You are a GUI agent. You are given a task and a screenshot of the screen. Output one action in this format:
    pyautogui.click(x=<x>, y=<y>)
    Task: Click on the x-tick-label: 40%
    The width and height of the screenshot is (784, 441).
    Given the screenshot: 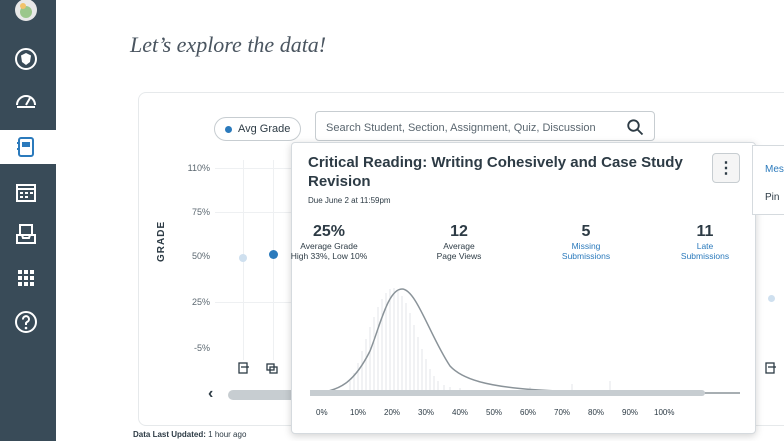 What is the action you would take?
    pyautogui.click(x=460, y=412)
    